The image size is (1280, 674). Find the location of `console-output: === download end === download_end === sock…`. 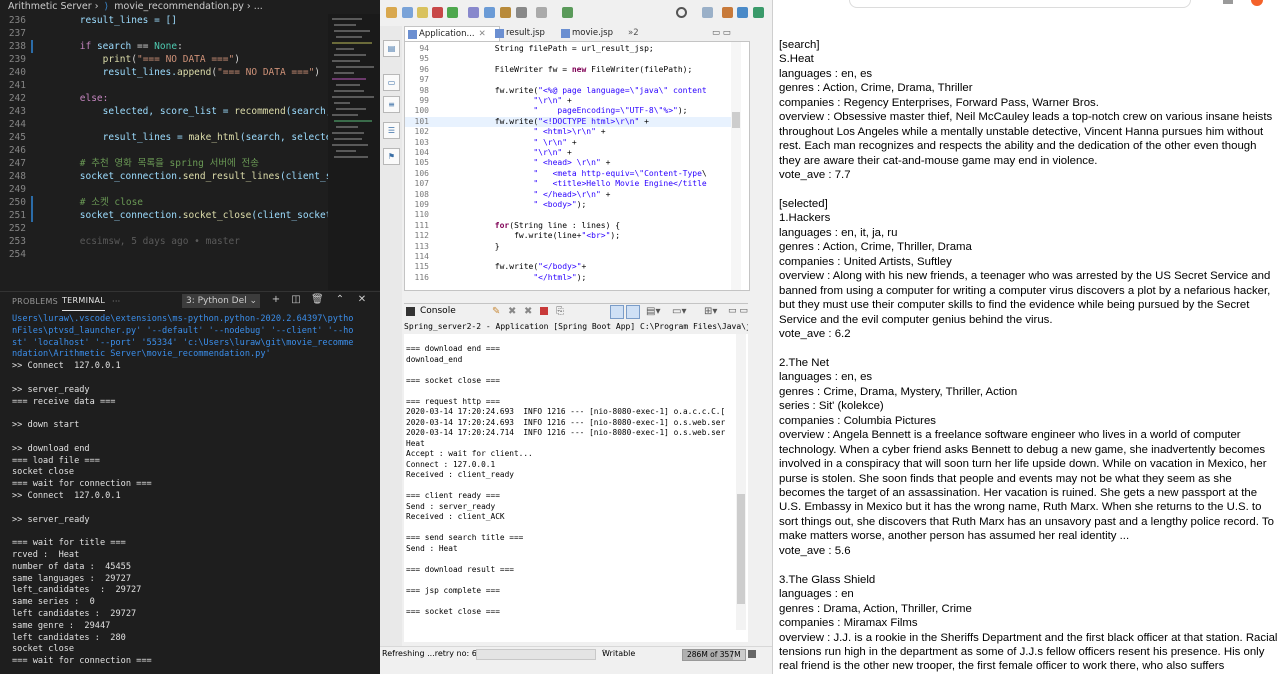

console-output: === download end === download_end === sock… is located at coordinates (576, 488).